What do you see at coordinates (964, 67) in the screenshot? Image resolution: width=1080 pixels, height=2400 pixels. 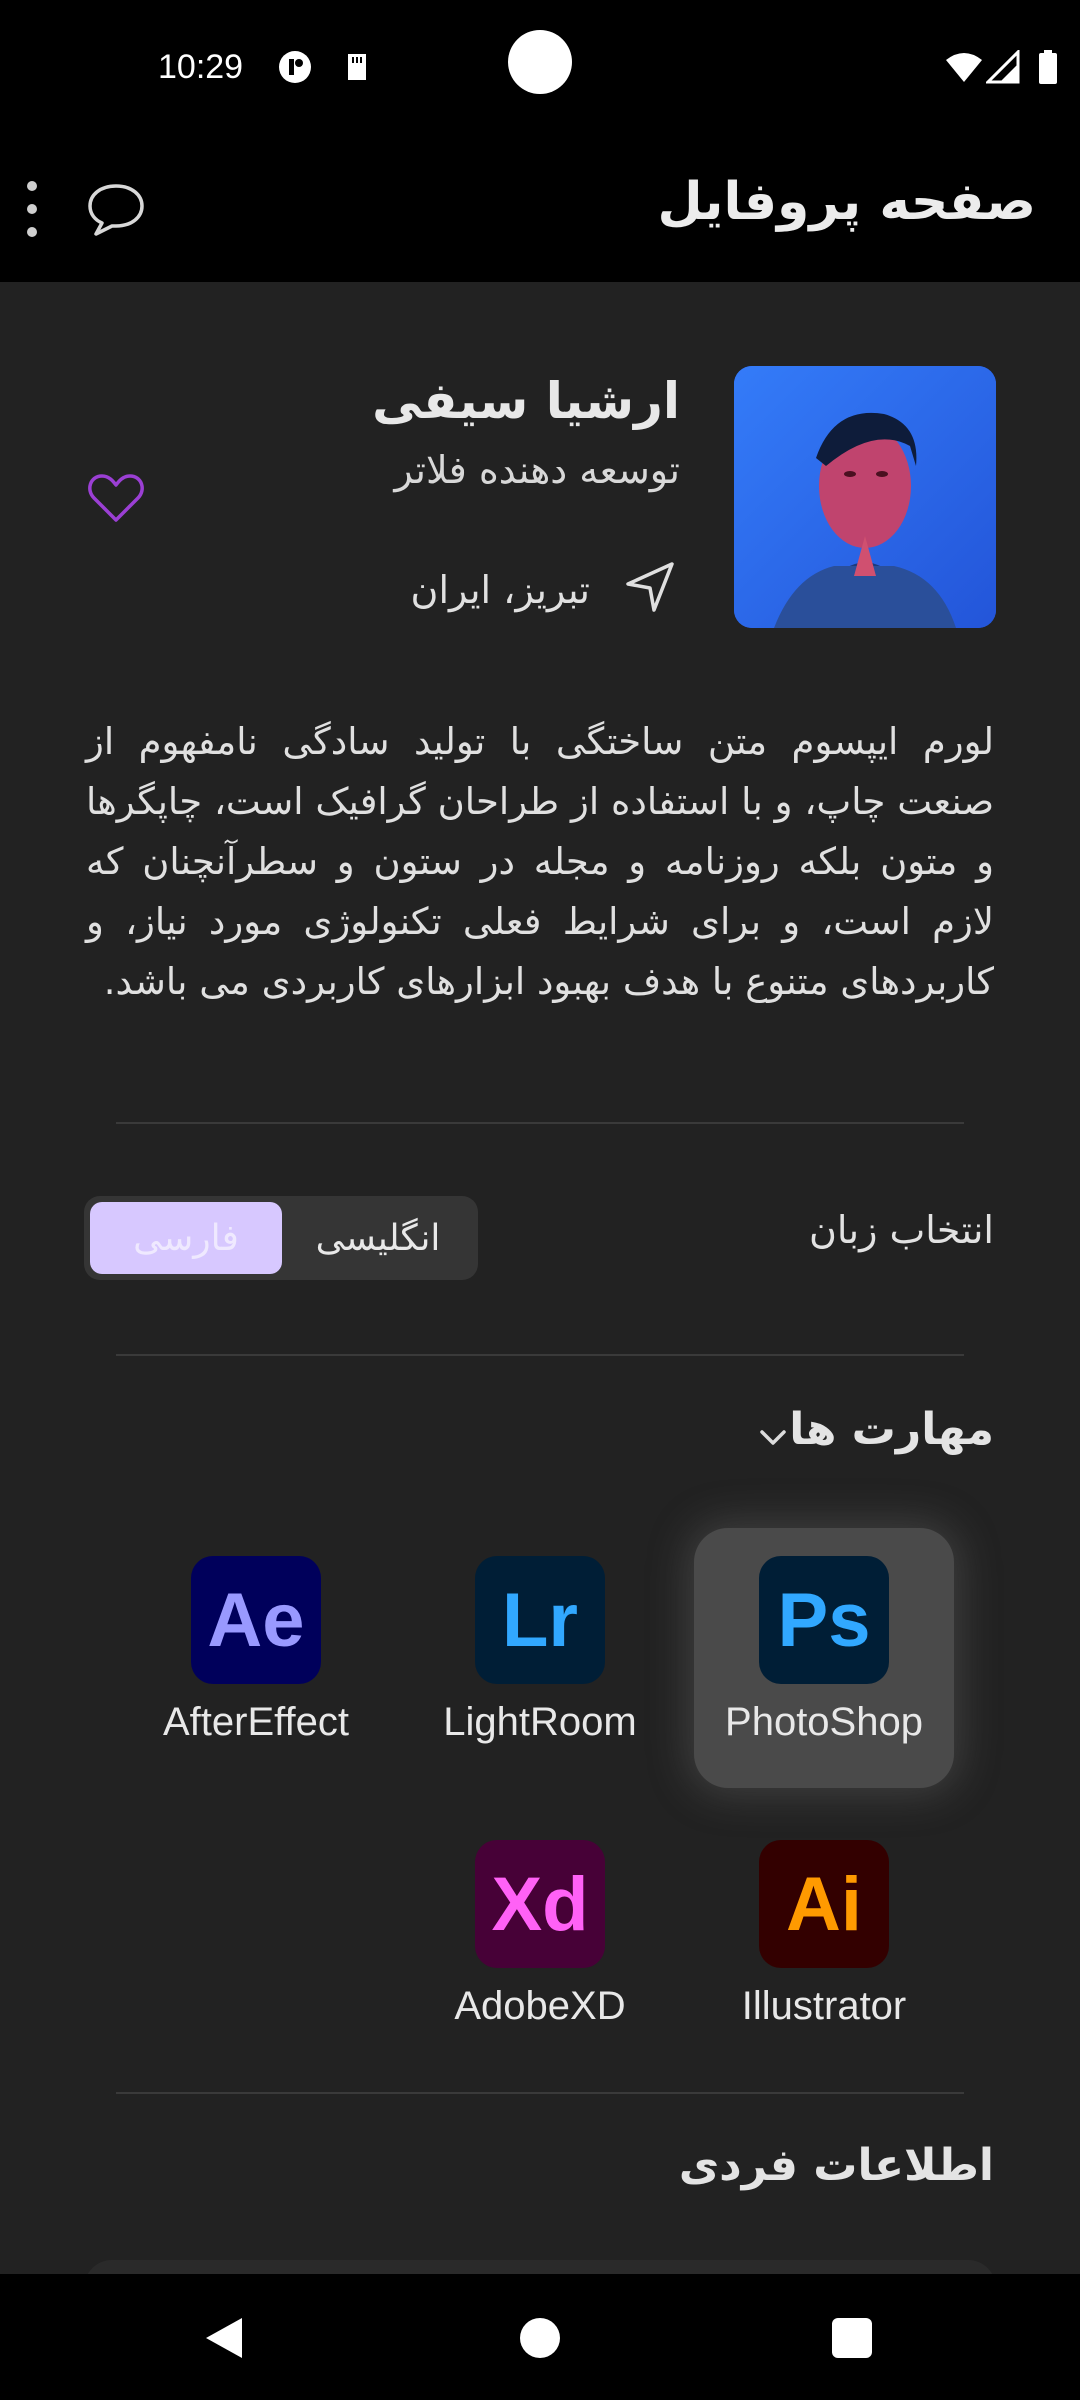 I see `wifi-icon` at bounding box center [964, 67].